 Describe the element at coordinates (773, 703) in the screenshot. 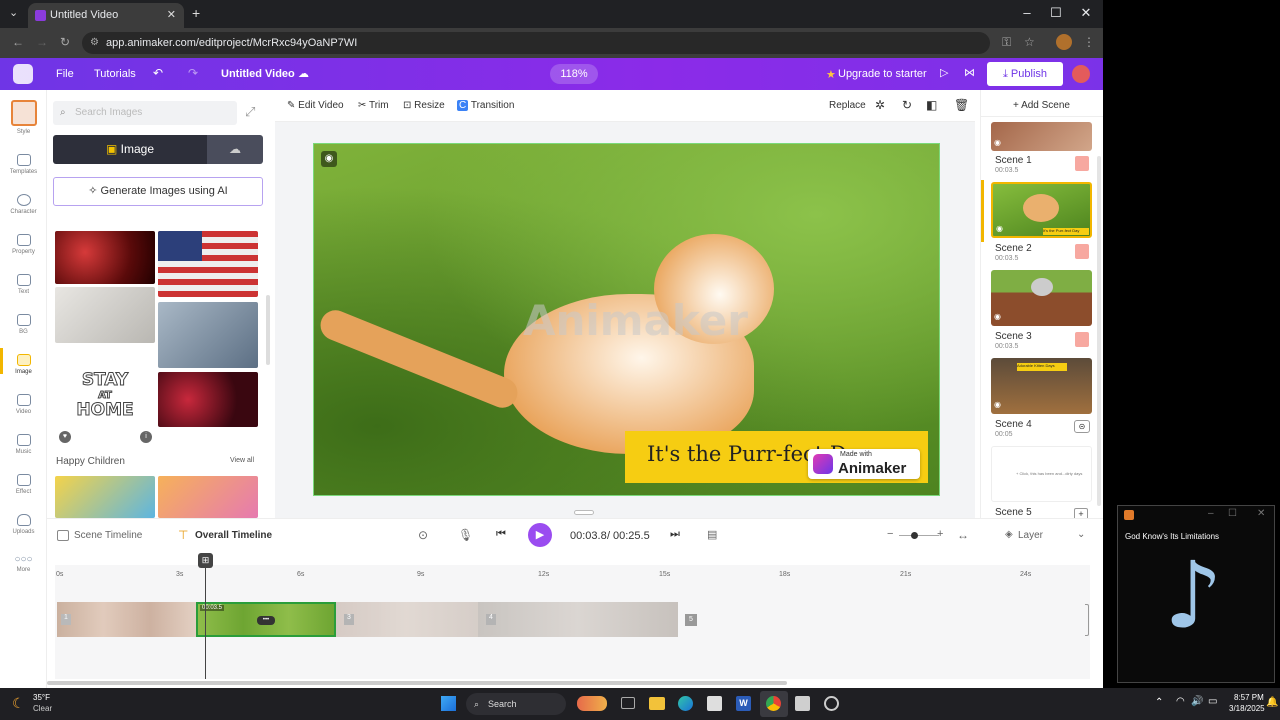

I see `chrome-icon` at that location.